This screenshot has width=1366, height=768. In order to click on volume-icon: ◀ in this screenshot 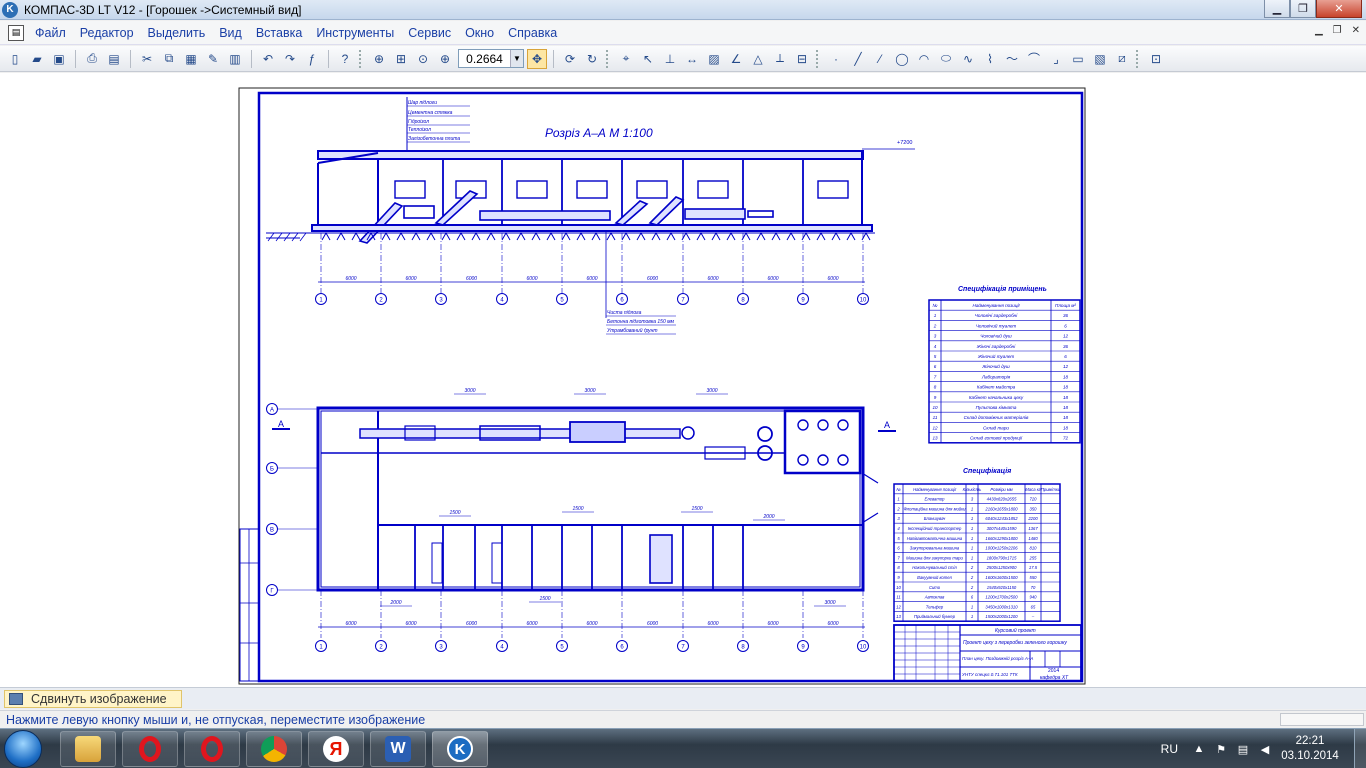, I will do `click(1265, 749)`.